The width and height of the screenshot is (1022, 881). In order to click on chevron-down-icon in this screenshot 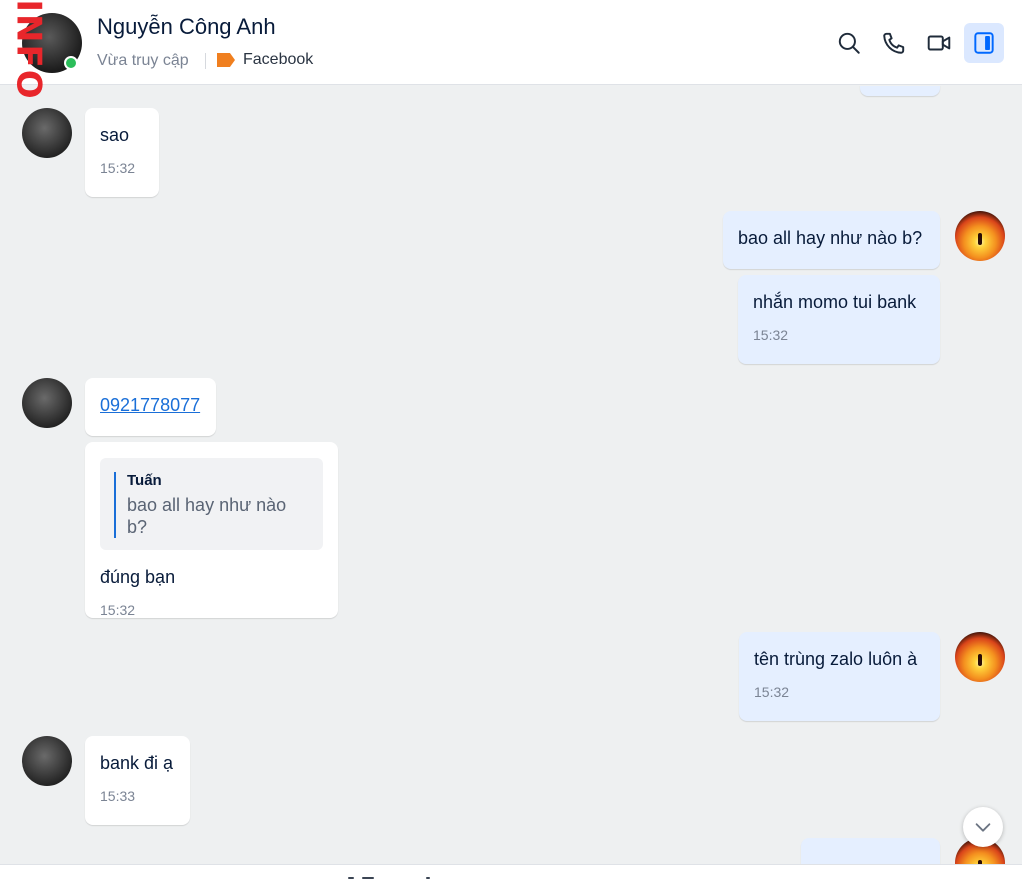, I will do `click(983, 827)`.